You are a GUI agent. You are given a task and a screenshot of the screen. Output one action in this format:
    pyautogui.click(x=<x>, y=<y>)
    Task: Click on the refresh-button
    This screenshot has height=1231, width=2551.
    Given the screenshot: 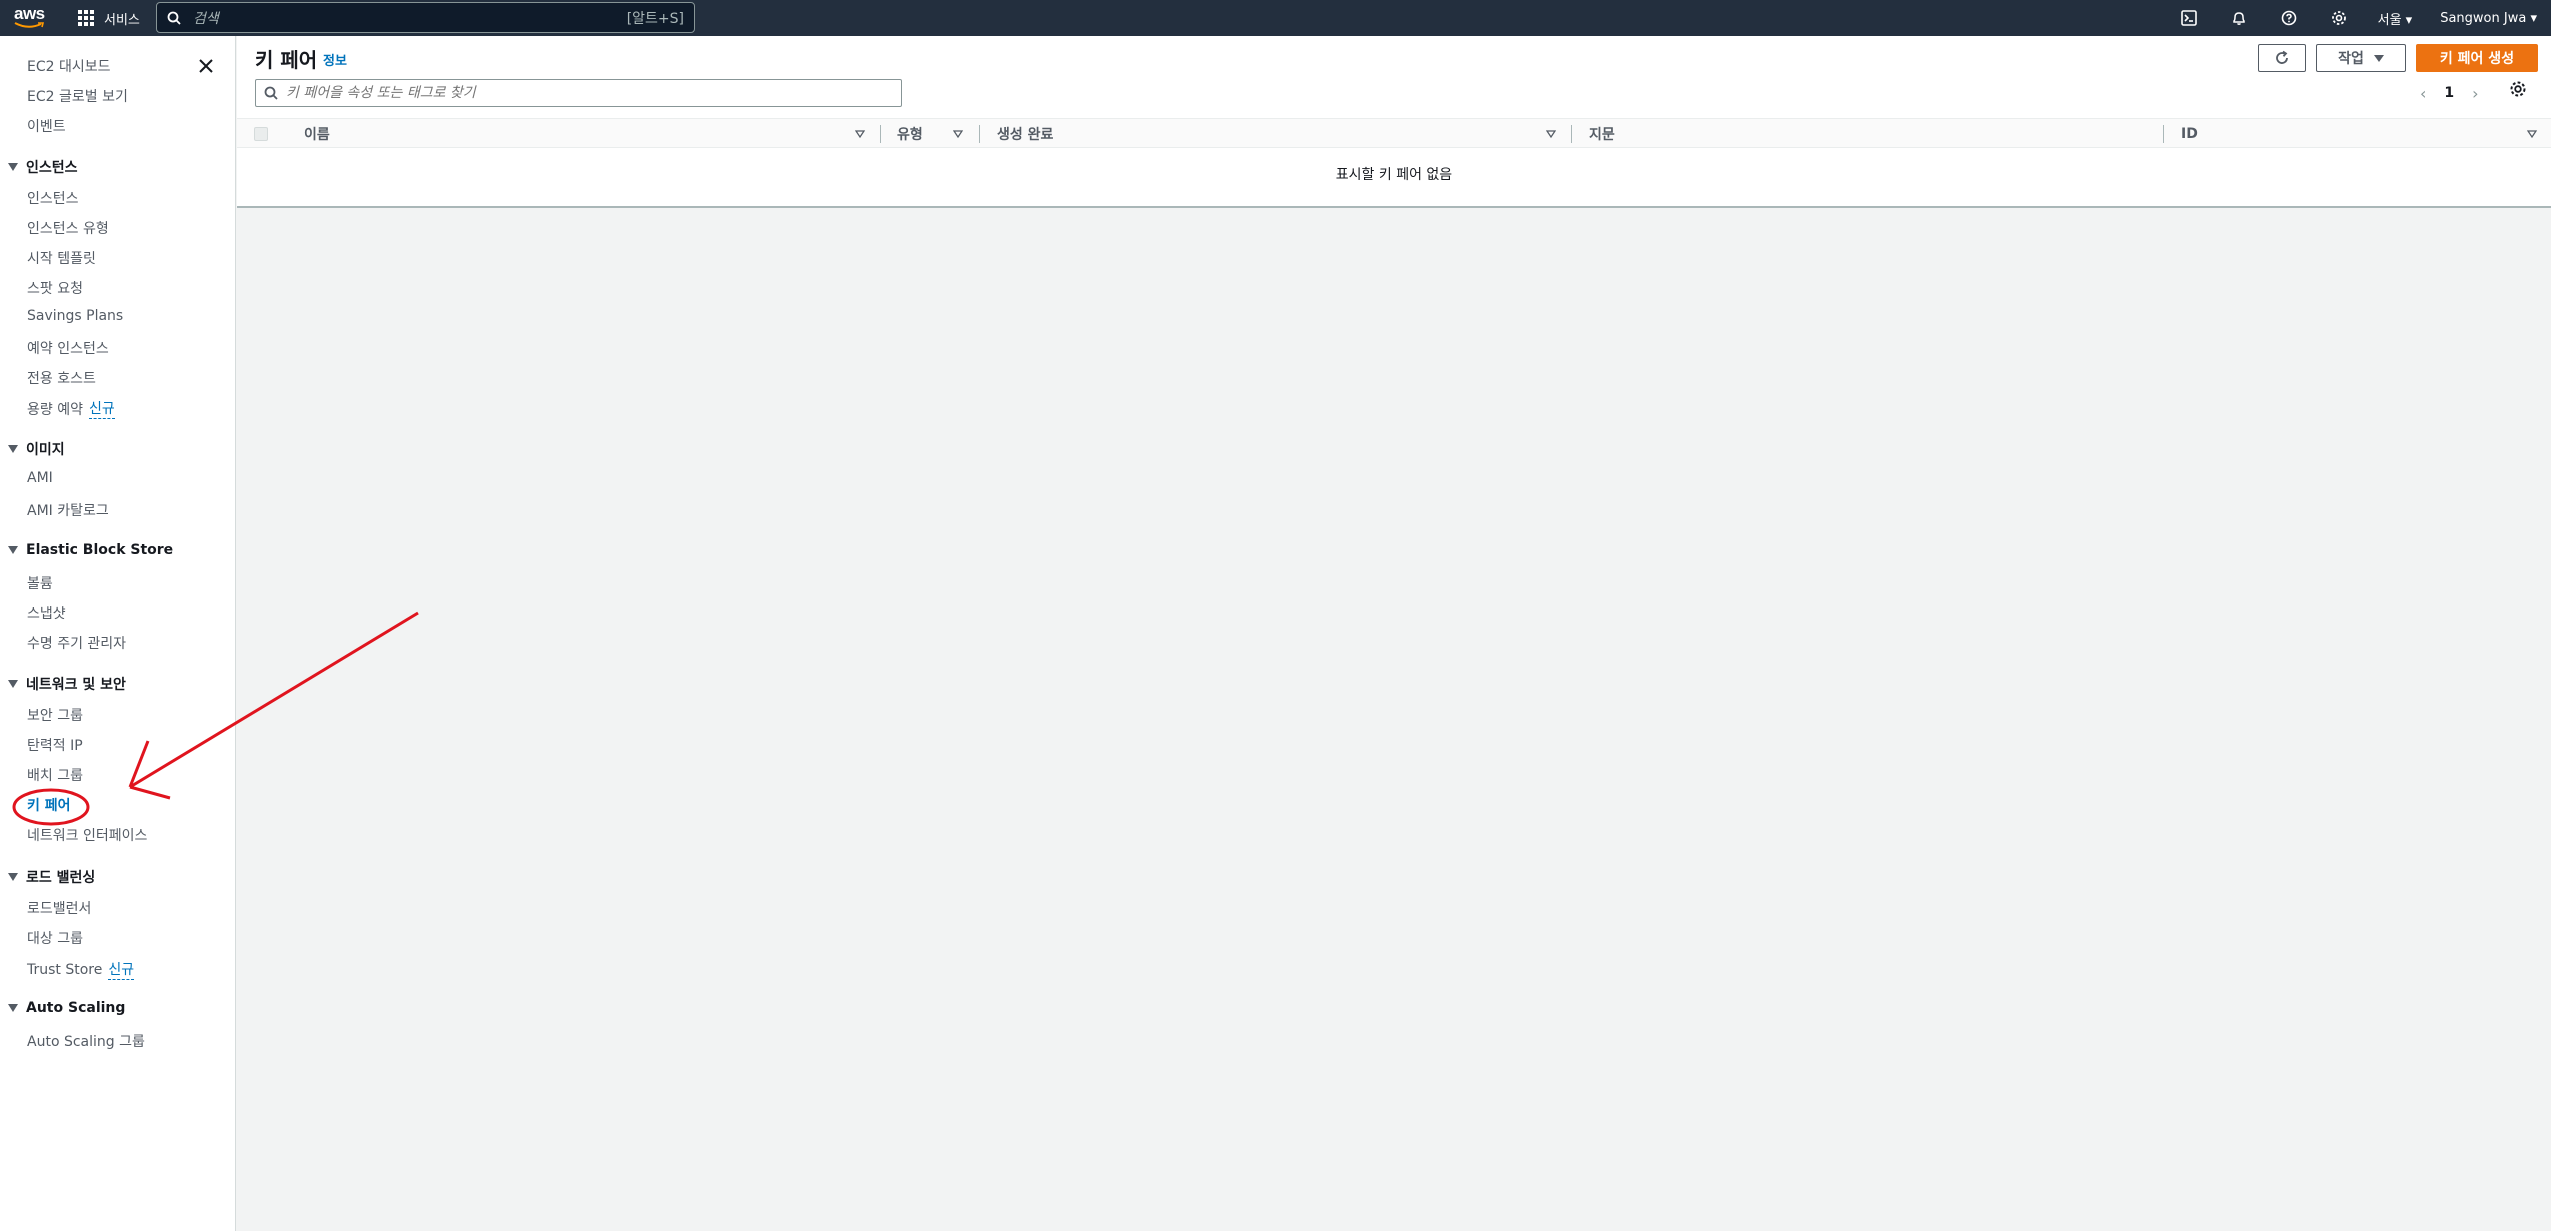 What is the action you would take?
    pyautogui.click(x=2282, y=58)
    